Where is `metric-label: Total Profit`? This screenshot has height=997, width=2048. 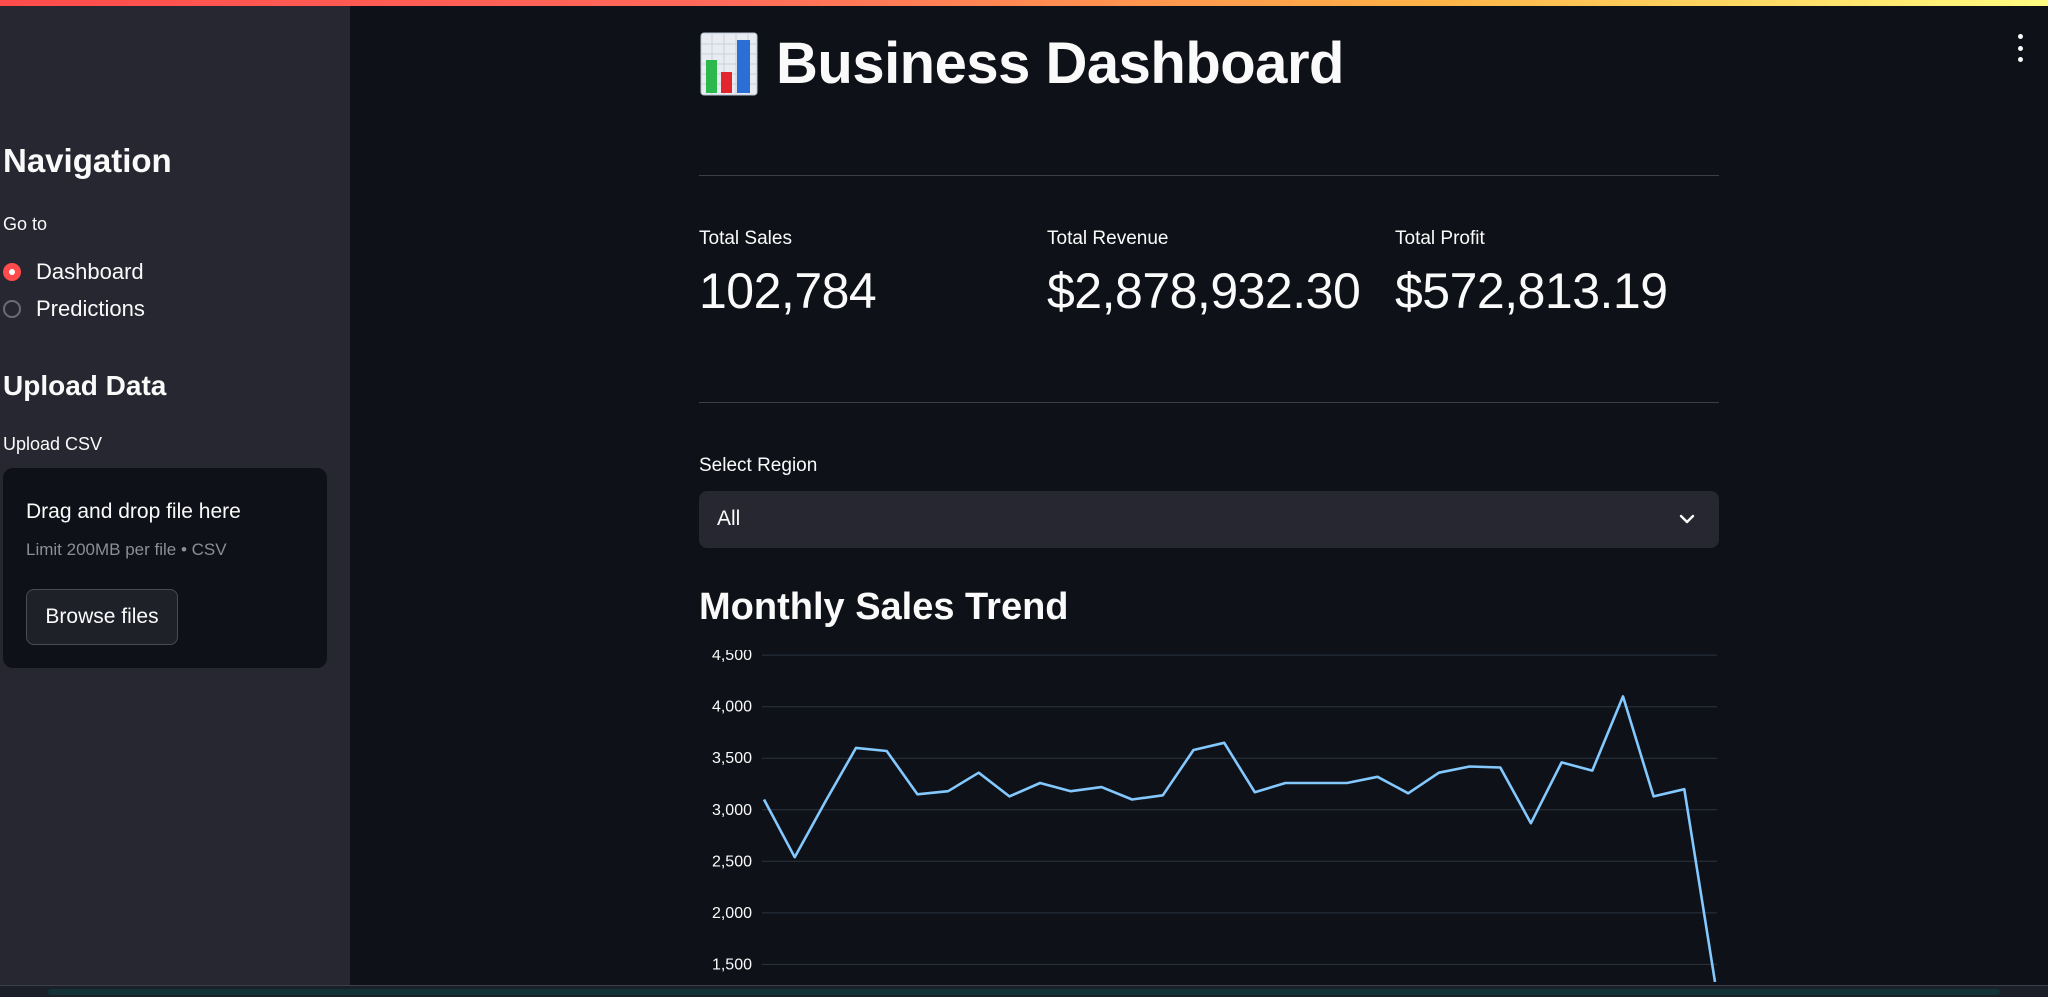
metric-label: Total Profit is located at coordinates (1440, 238).